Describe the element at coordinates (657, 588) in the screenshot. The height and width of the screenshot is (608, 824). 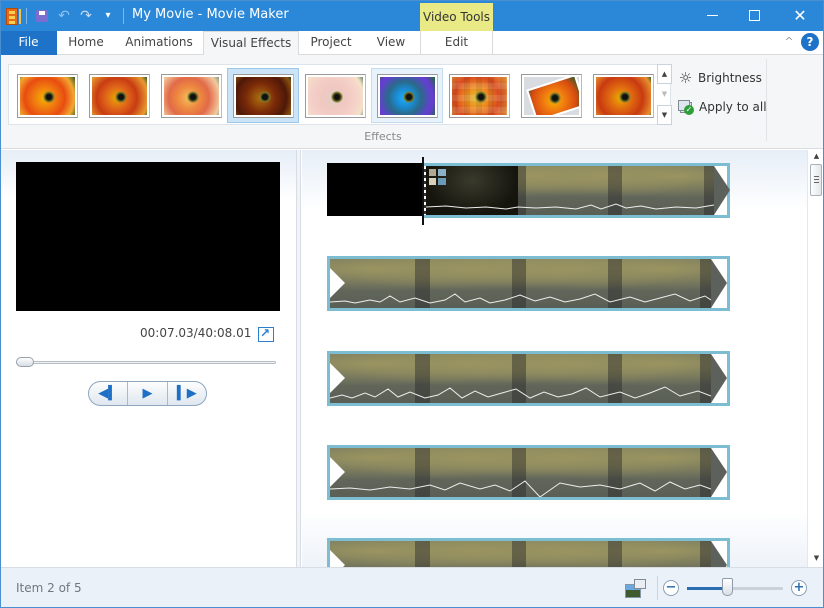
I see `status-separator` at that location.